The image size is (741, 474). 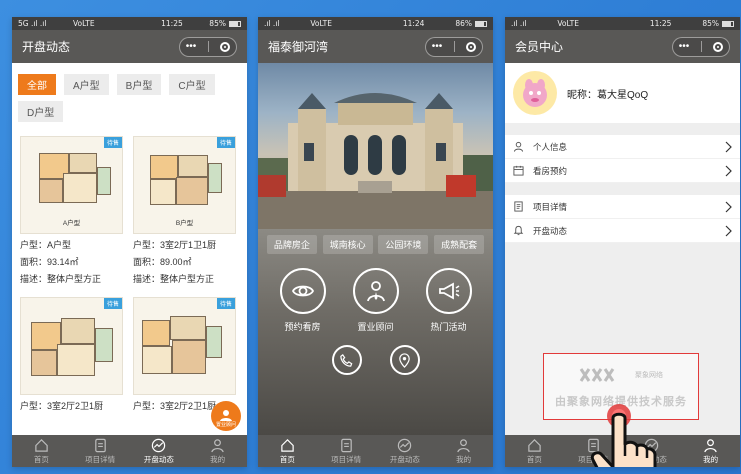 I want to click on feature-label: 预约看房, so click(x=302, y=327).